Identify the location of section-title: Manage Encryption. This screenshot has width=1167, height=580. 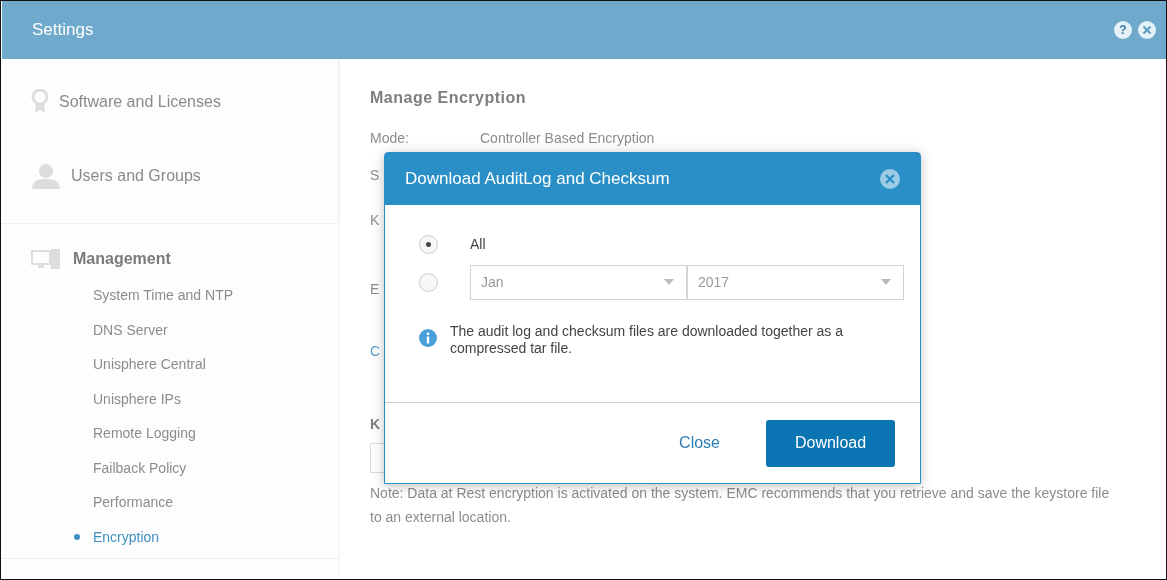
(449, 98).